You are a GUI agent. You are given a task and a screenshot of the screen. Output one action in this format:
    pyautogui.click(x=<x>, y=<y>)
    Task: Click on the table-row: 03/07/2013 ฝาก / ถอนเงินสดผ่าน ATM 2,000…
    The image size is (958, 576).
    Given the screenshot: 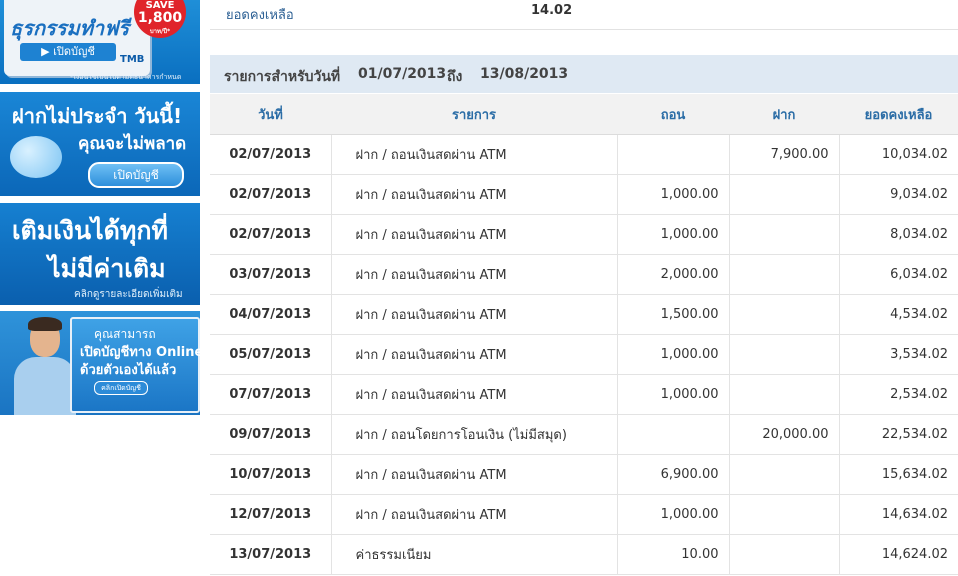 What is the action you would take?
    pyautogui.click(x=584, y=274)
    